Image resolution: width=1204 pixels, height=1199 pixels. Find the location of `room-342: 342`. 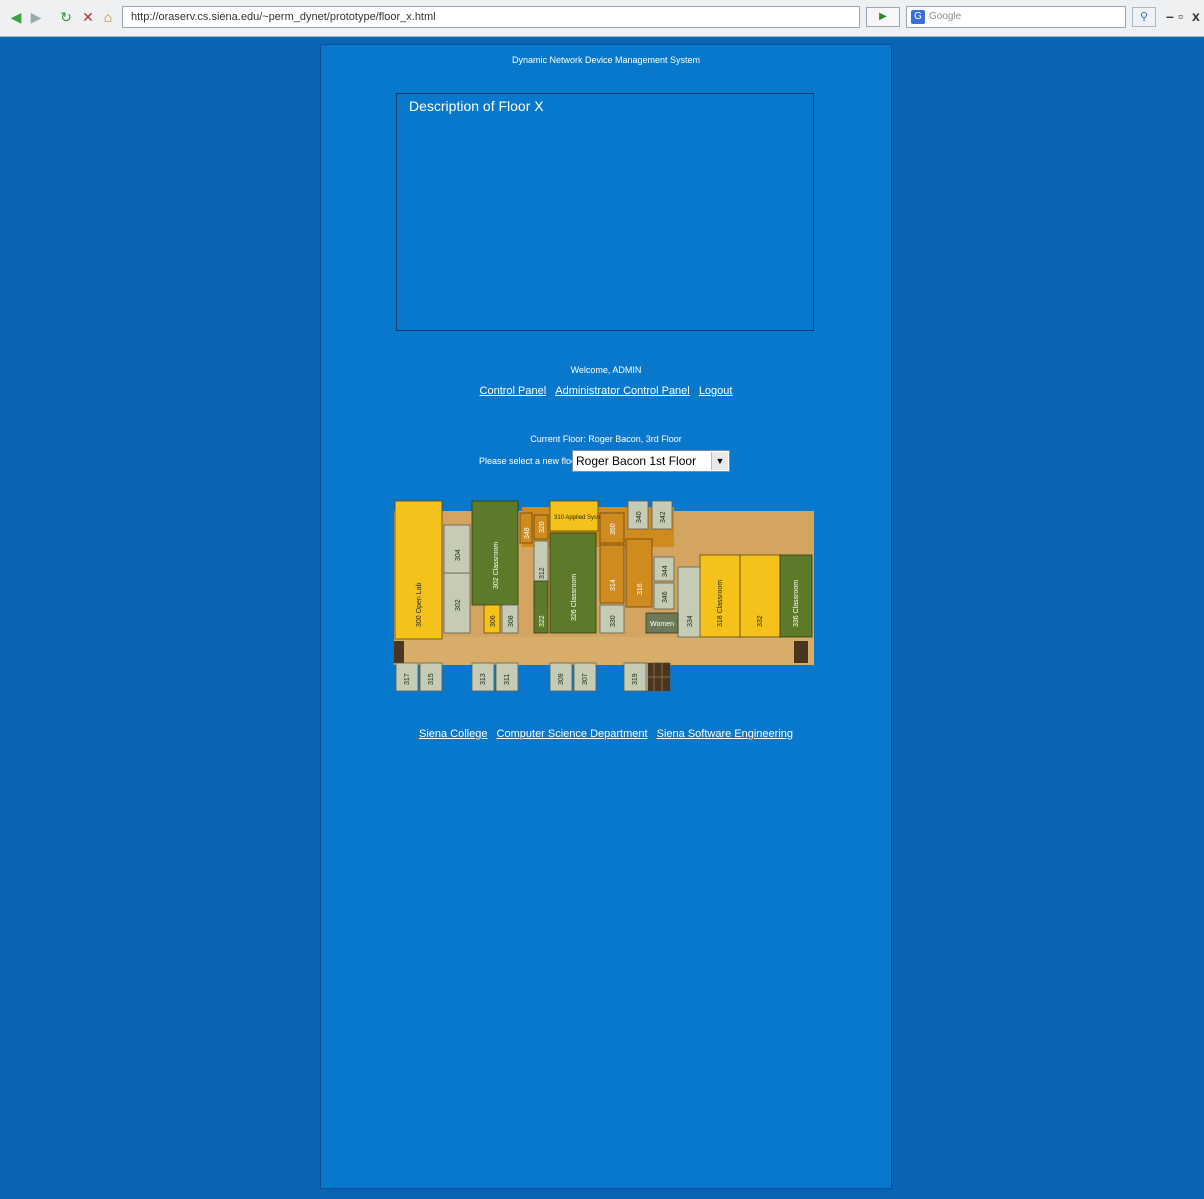

room-342: 342 is located at coordinates (662, 515).